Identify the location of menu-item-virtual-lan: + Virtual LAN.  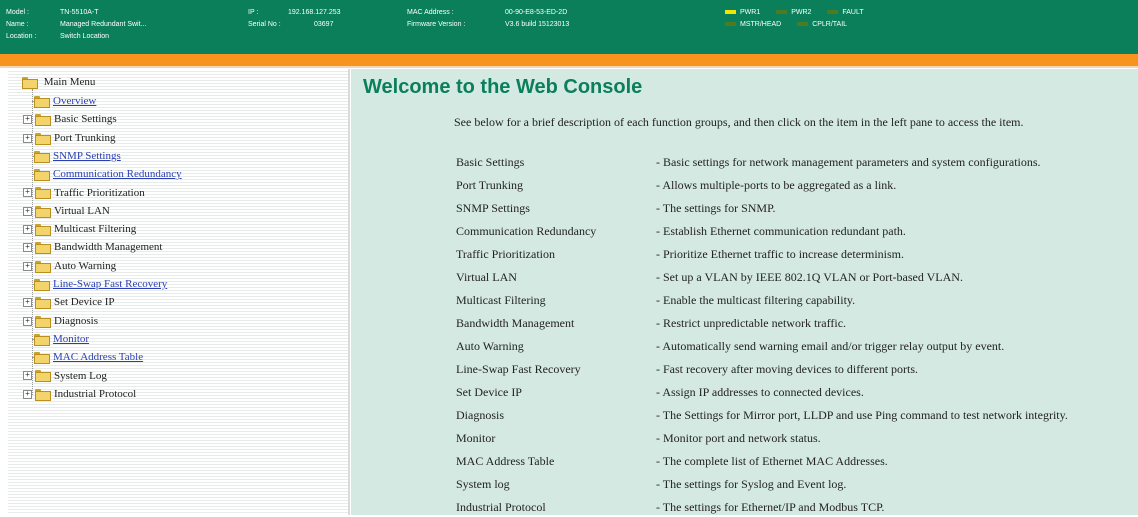
(66, 211).